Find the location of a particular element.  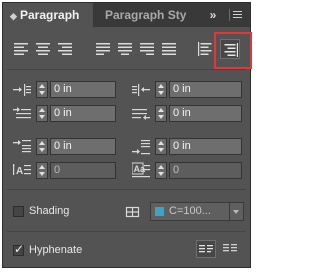

justify-all-icon is located at coordinates (169, 49).